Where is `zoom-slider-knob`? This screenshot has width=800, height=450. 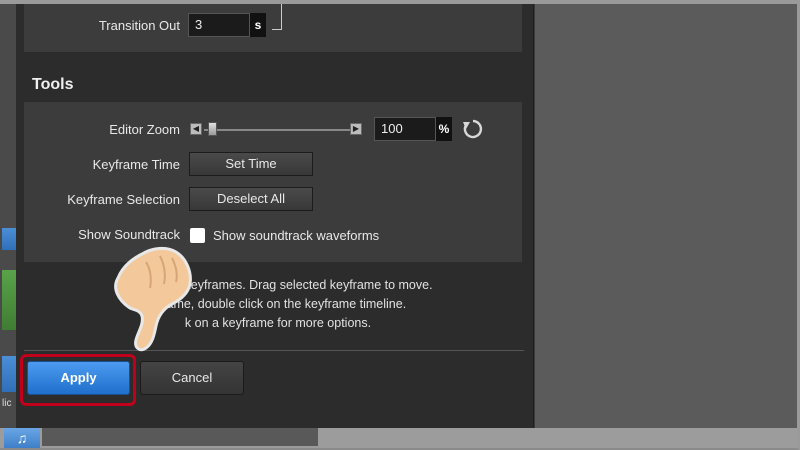
zoom-slider-knob is located at coordinates (213, 129).